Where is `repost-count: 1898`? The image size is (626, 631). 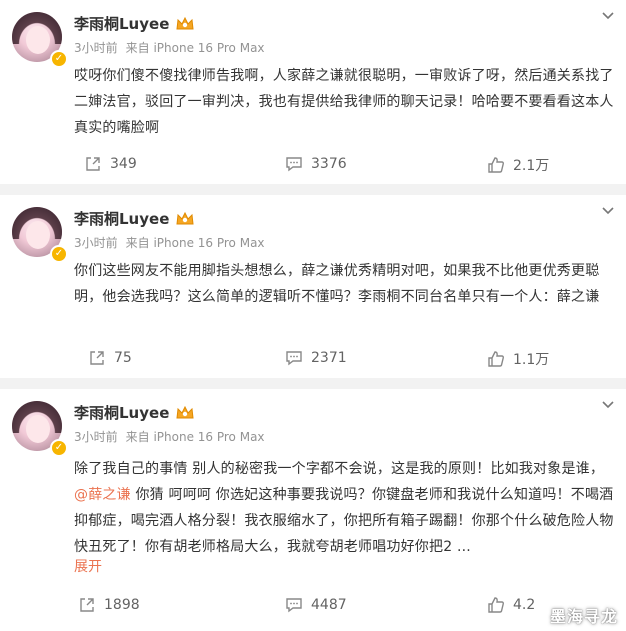 repost-count: 1898 is located at coordinates (122, 605).